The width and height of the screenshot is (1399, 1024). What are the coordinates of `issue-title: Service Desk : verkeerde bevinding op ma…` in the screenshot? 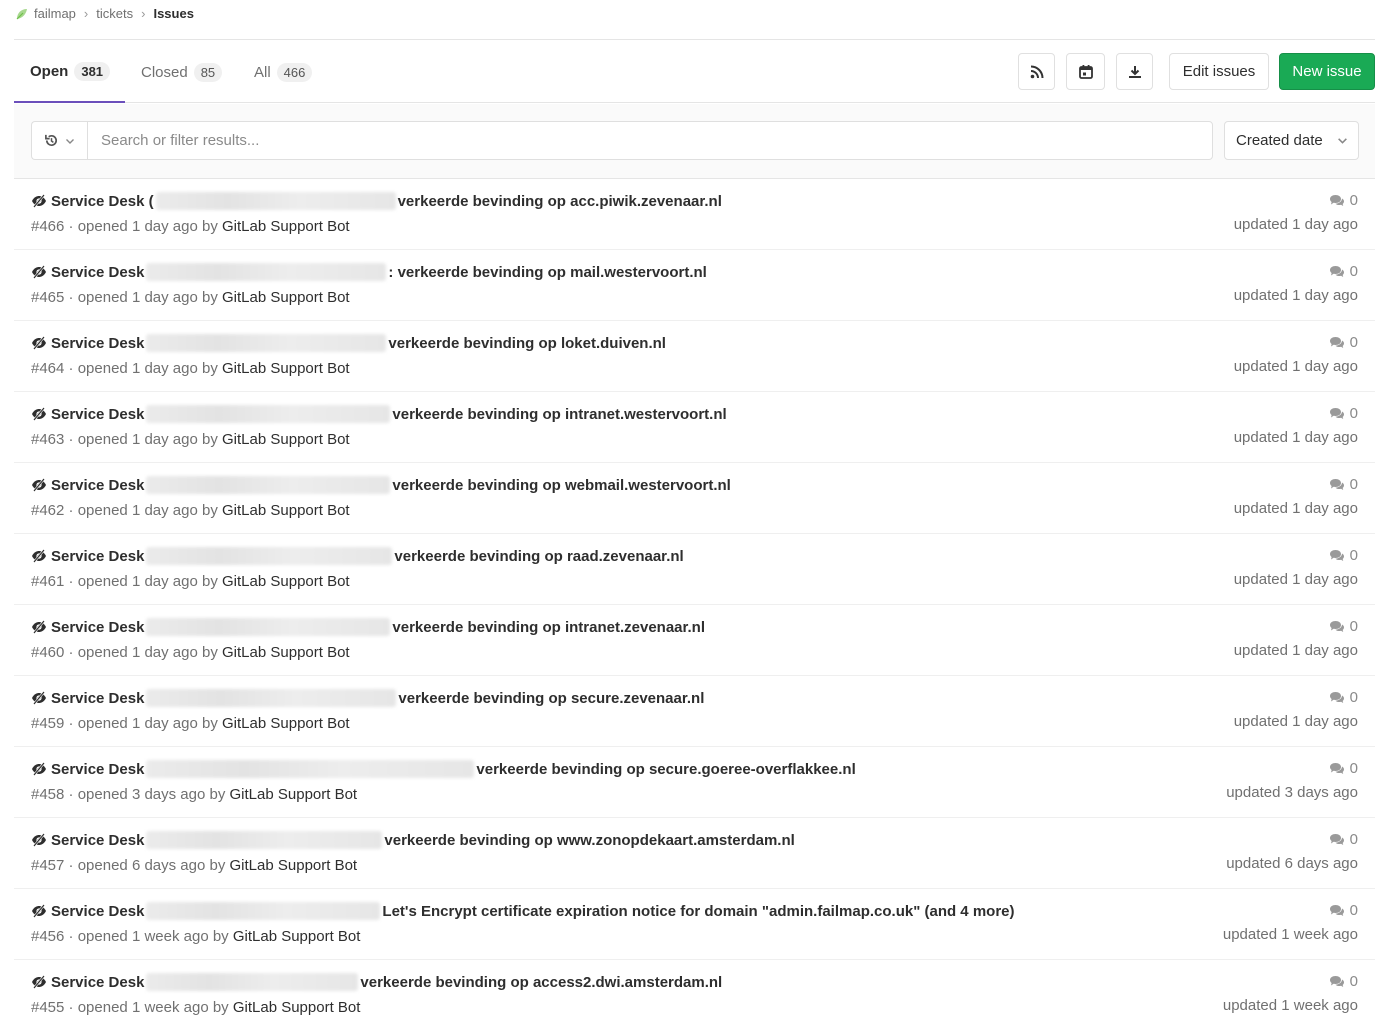 It's located at (369, 272).